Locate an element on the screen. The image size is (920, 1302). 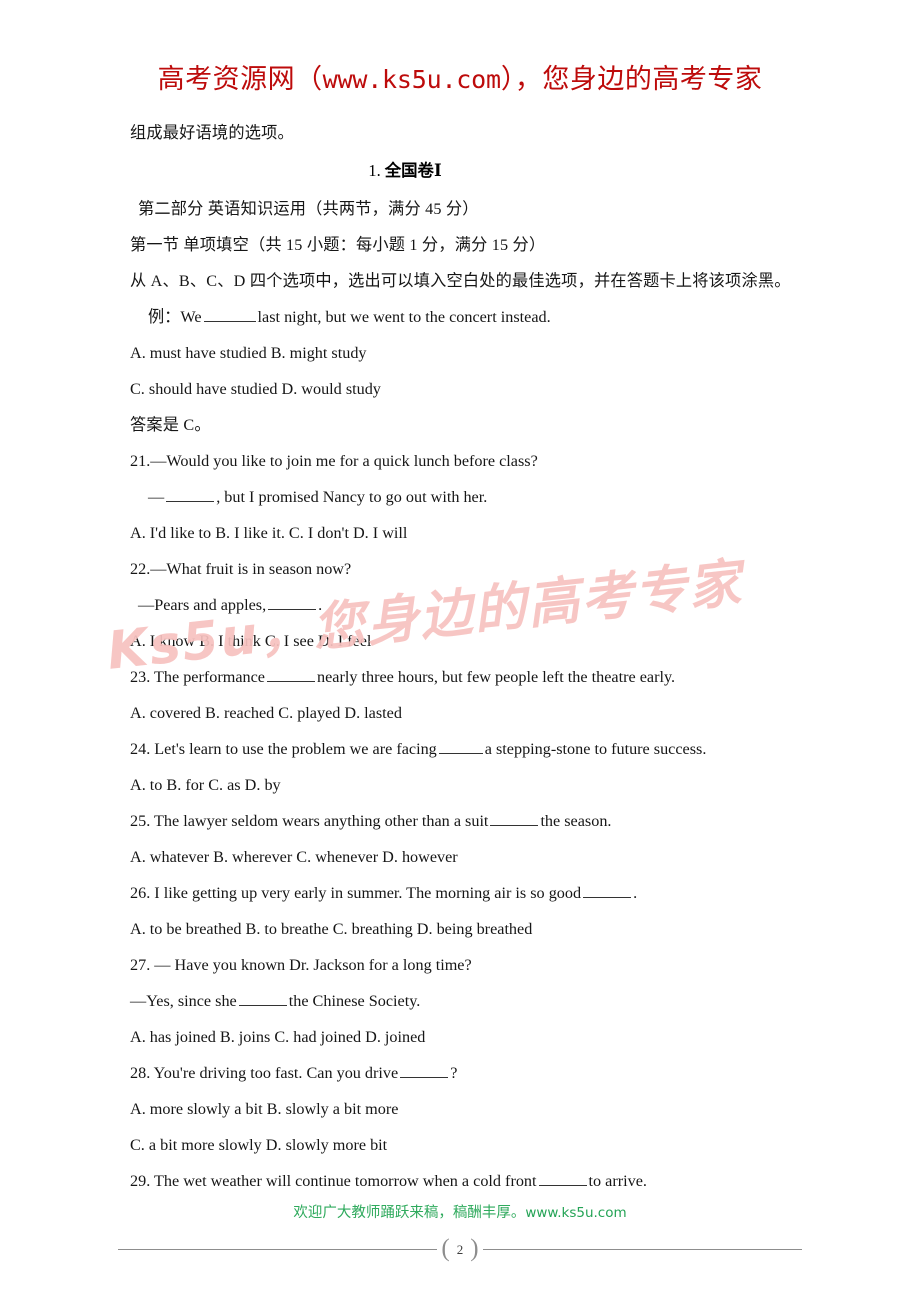
example-stem-prefix: 例：We is located at coordinates (175, 317).